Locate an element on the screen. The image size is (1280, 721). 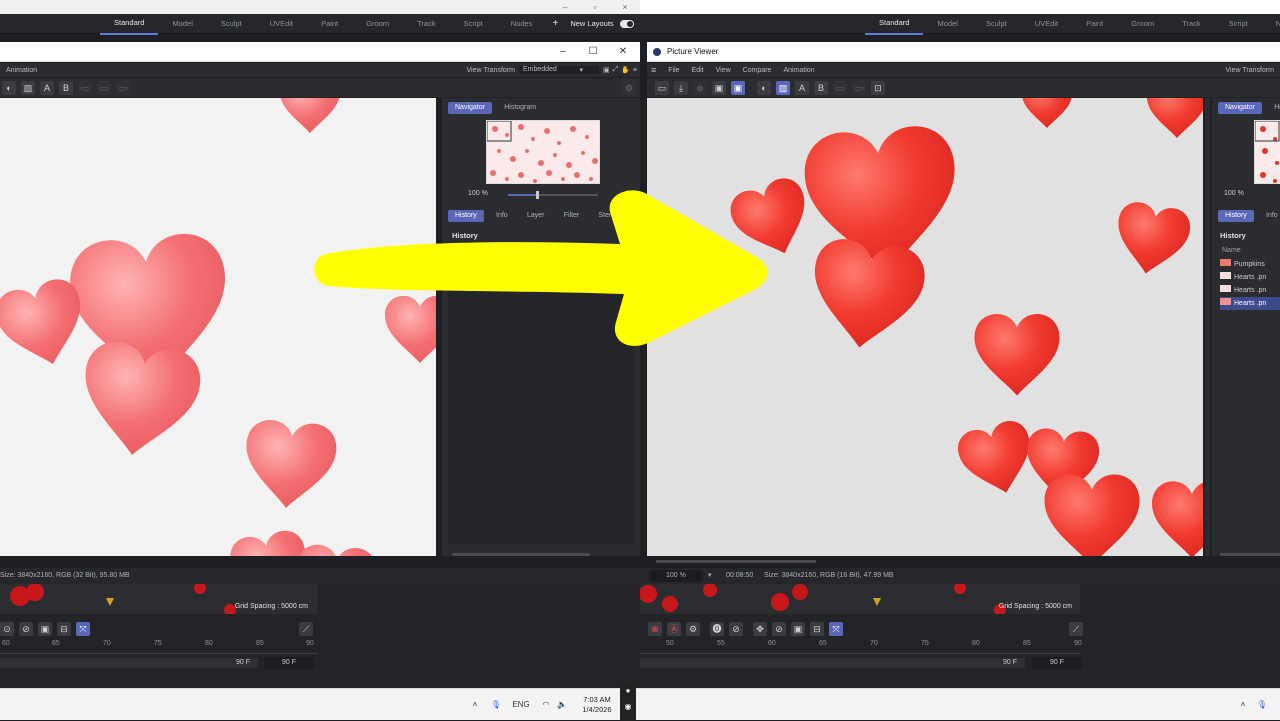
record-icon: ⊙ is located at coordinates (7, 629).